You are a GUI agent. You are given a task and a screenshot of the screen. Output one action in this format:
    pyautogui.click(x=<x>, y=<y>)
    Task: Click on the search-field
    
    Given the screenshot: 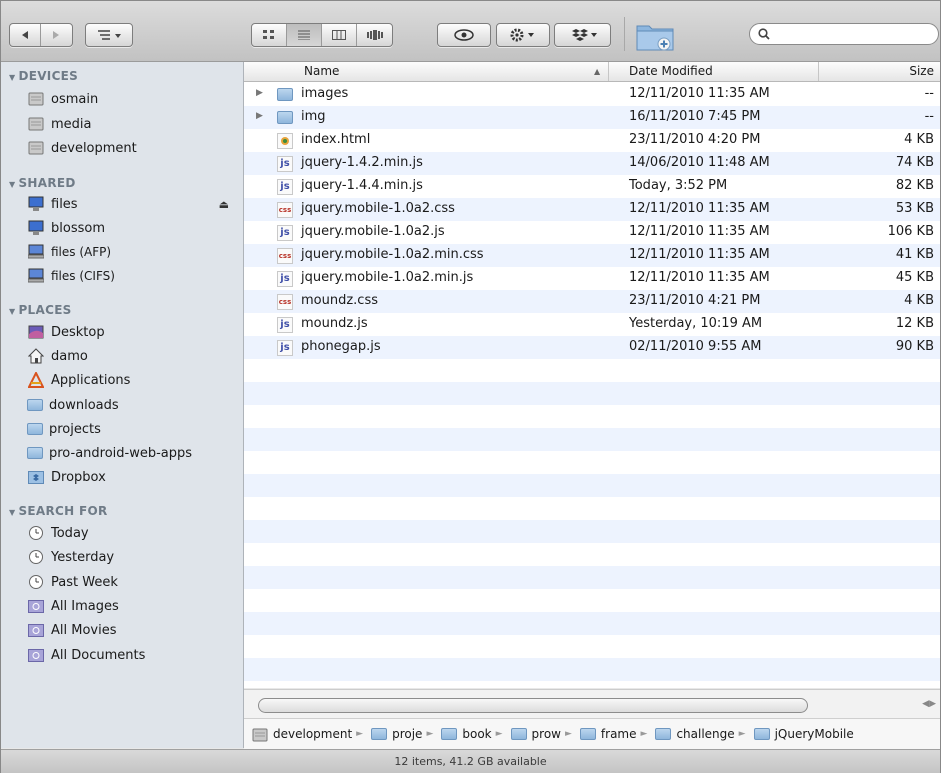 What is the action you would take?
    pyautogui.click(x=844, y=34)
    